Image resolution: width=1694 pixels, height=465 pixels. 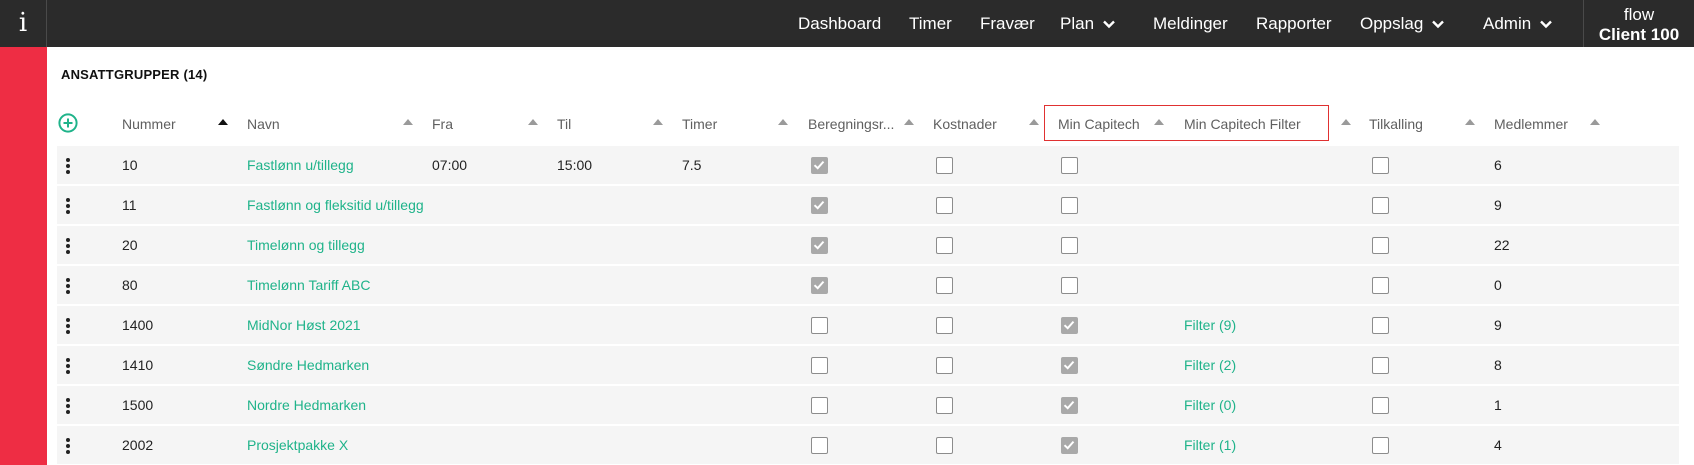 What do you see at coordinates (699, 124) in the screenshot?
I see `column-header-timer: Timer` at bounding box center [699, 124].